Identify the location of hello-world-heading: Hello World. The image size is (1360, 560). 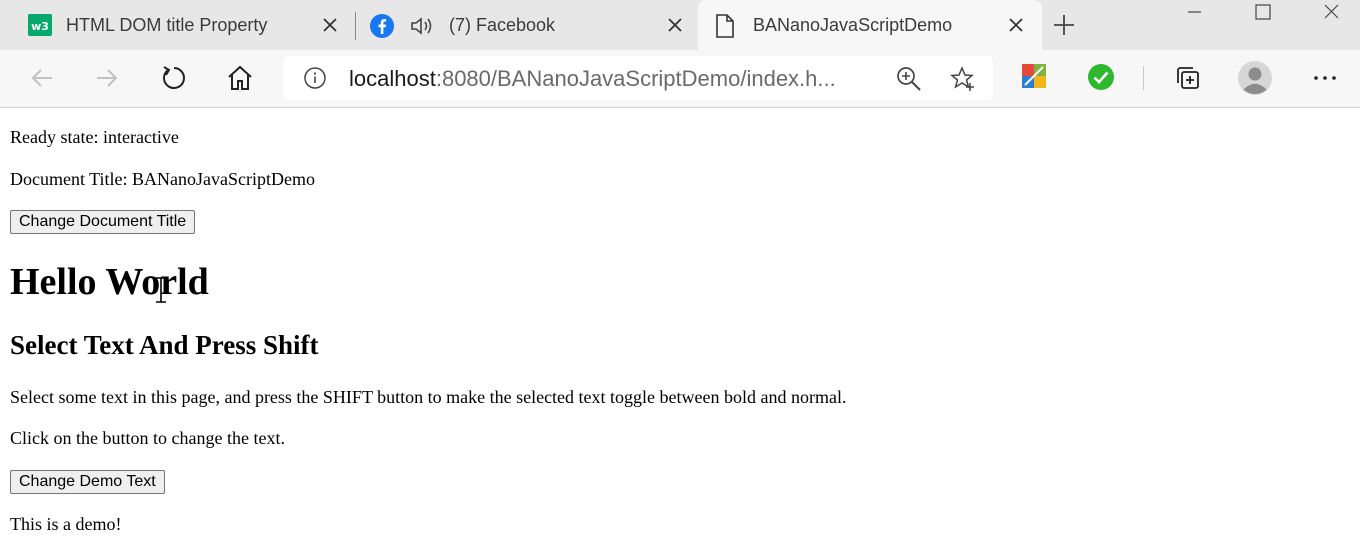
(109, 282).